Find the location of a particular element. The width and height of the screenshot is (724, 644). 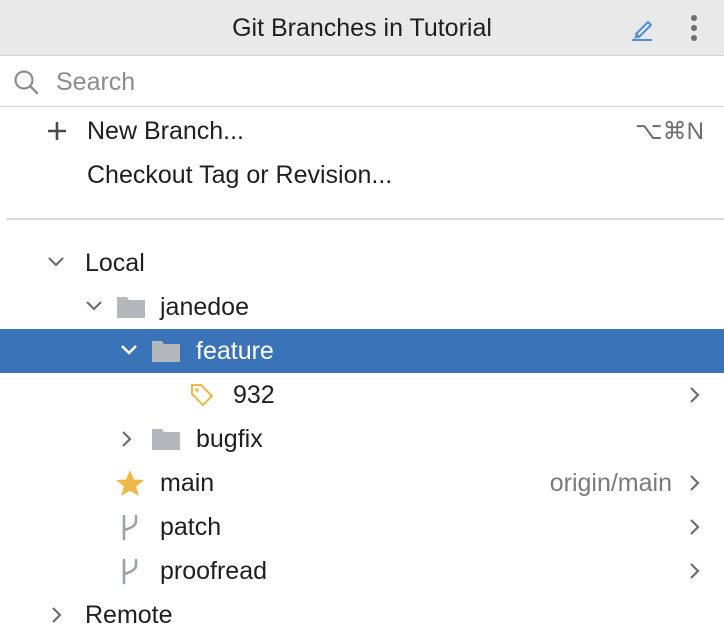

search-bar is located at coordinates (362, 82).